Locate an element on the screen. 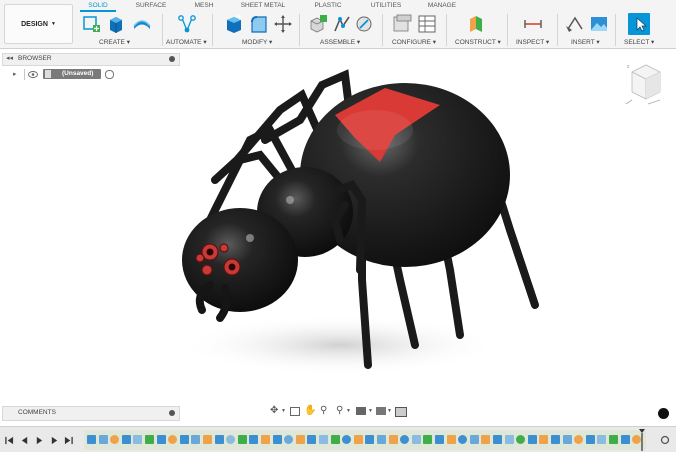 This screenshot has height=452, width=676. move-copy-icon is located at coordinates (283, 24).